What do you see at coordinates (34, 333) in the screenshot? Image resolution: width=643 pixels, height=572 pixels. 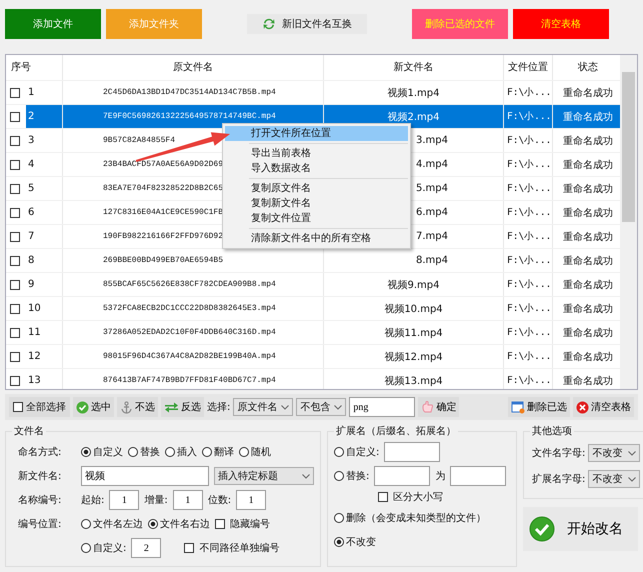 I see `row-number: 11` at bounding box center [34, 333].